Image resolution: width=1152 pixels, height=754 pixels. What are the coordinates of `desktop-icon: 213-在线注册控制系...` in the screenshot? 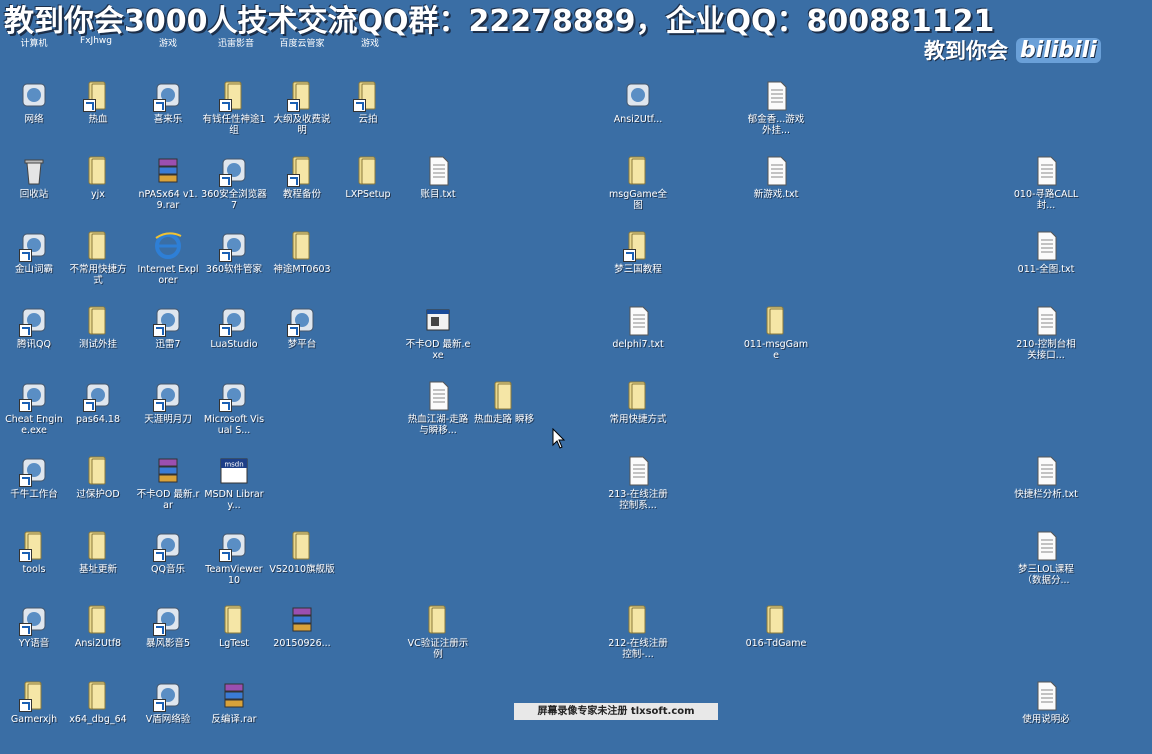 It's located at (638, 492).